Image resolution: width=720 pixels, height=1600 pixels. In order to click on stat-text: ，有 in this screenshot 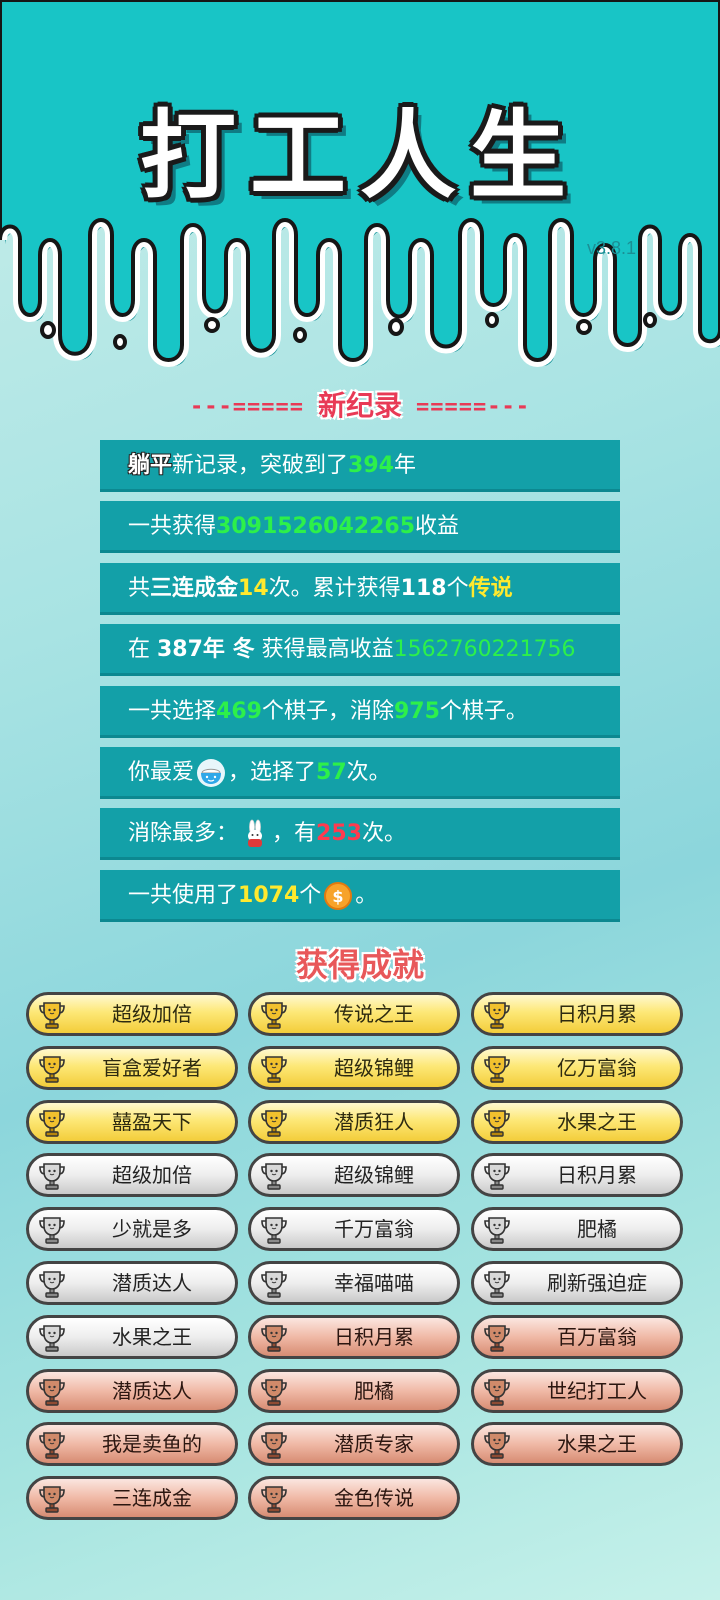, I will do `click(294, 834)`.